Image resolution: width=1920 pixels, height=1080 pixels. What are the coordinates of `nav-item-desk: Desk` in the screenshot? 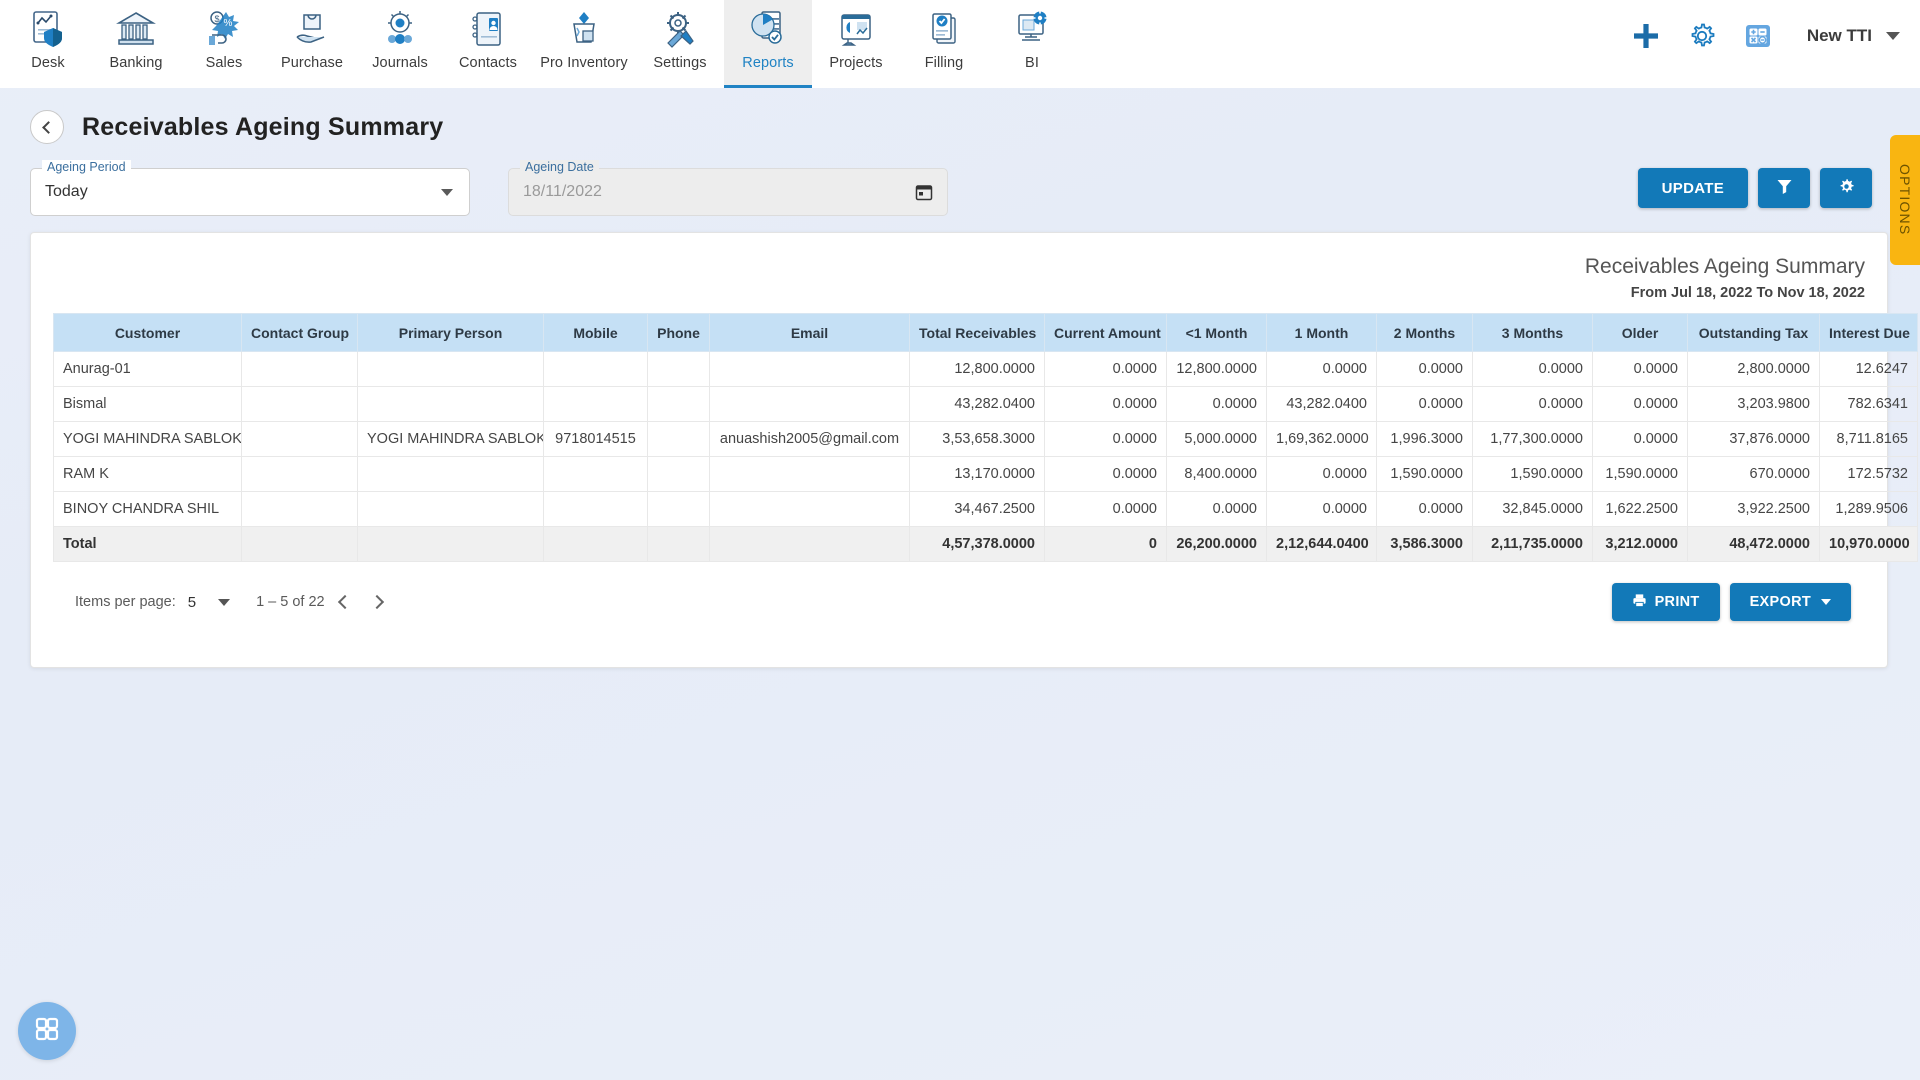 It's located at (48, 44).